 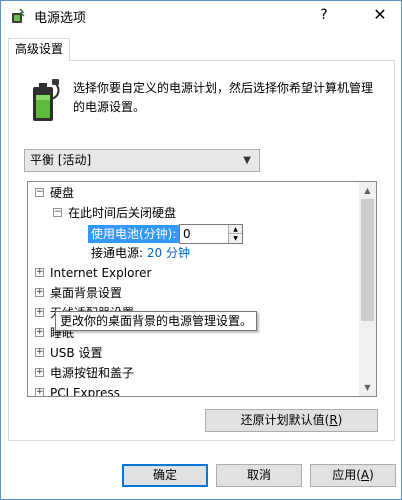 What do you see at coordinates (235, 238) in the screenshot?
I see `spin-down-icon: ▼` at bounding box center [235, 238].